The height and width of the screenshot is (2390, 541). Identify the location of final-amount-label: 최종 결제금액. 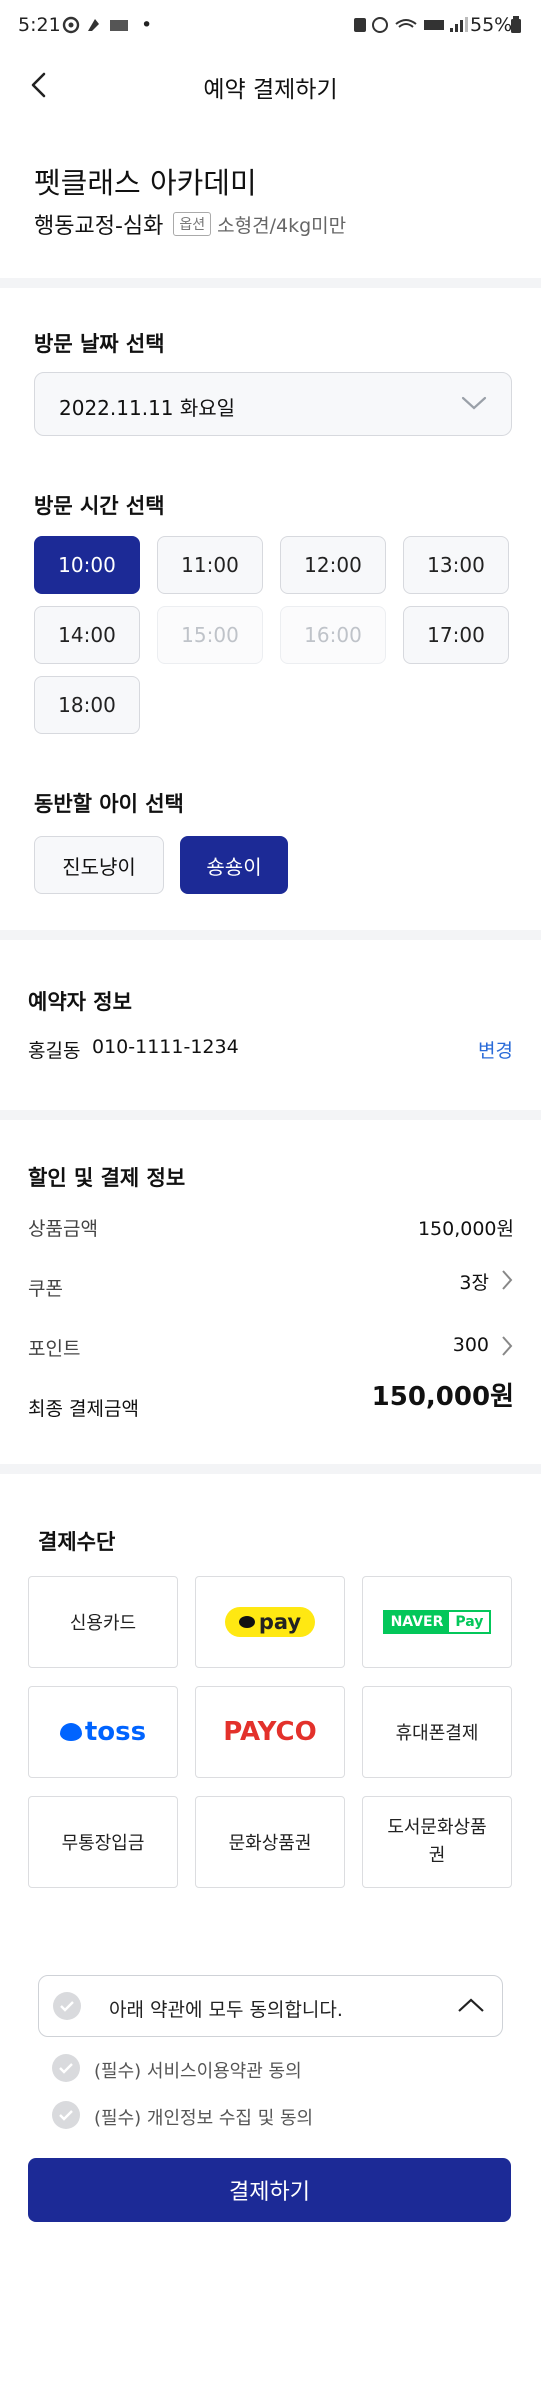
(83, 1409).